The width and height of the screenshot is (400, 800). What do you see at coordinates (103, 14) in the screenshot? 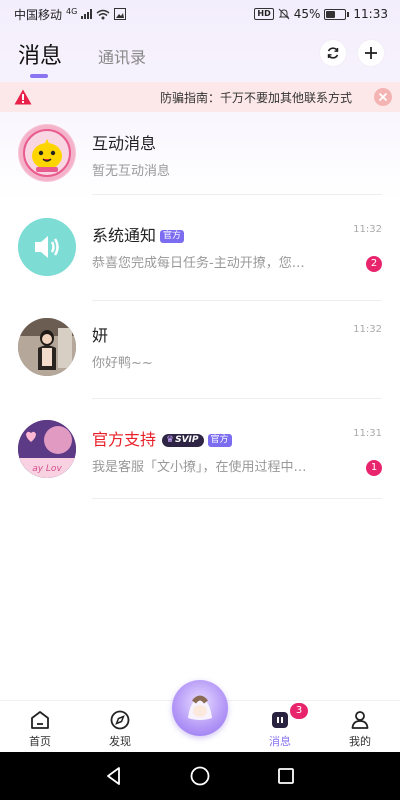
I see `wifi-icon` at bounding box center [103, 14].